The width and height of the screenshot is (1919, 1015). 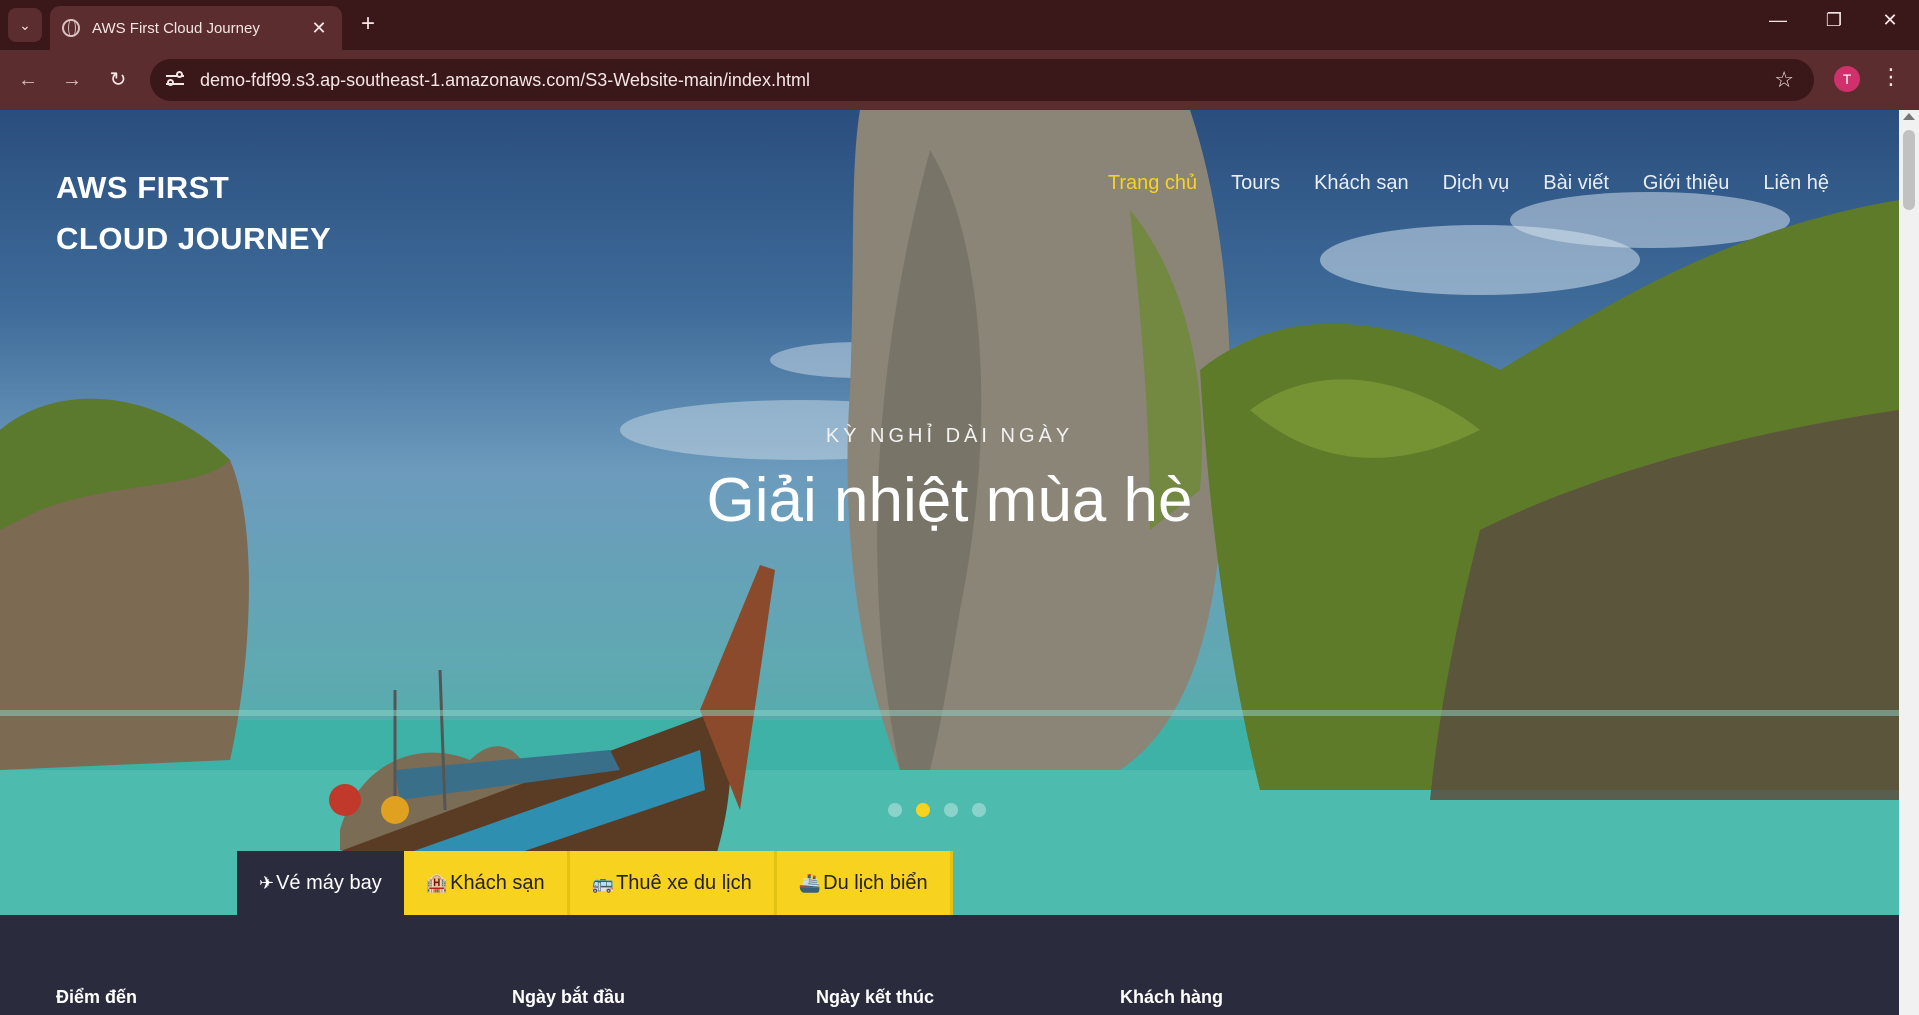 What do you see at coordinates (1686, 183) in the screenshot?
I see `nav-item-gioi-thieu: Giới thiệu` at bounding box center [1686, 183].